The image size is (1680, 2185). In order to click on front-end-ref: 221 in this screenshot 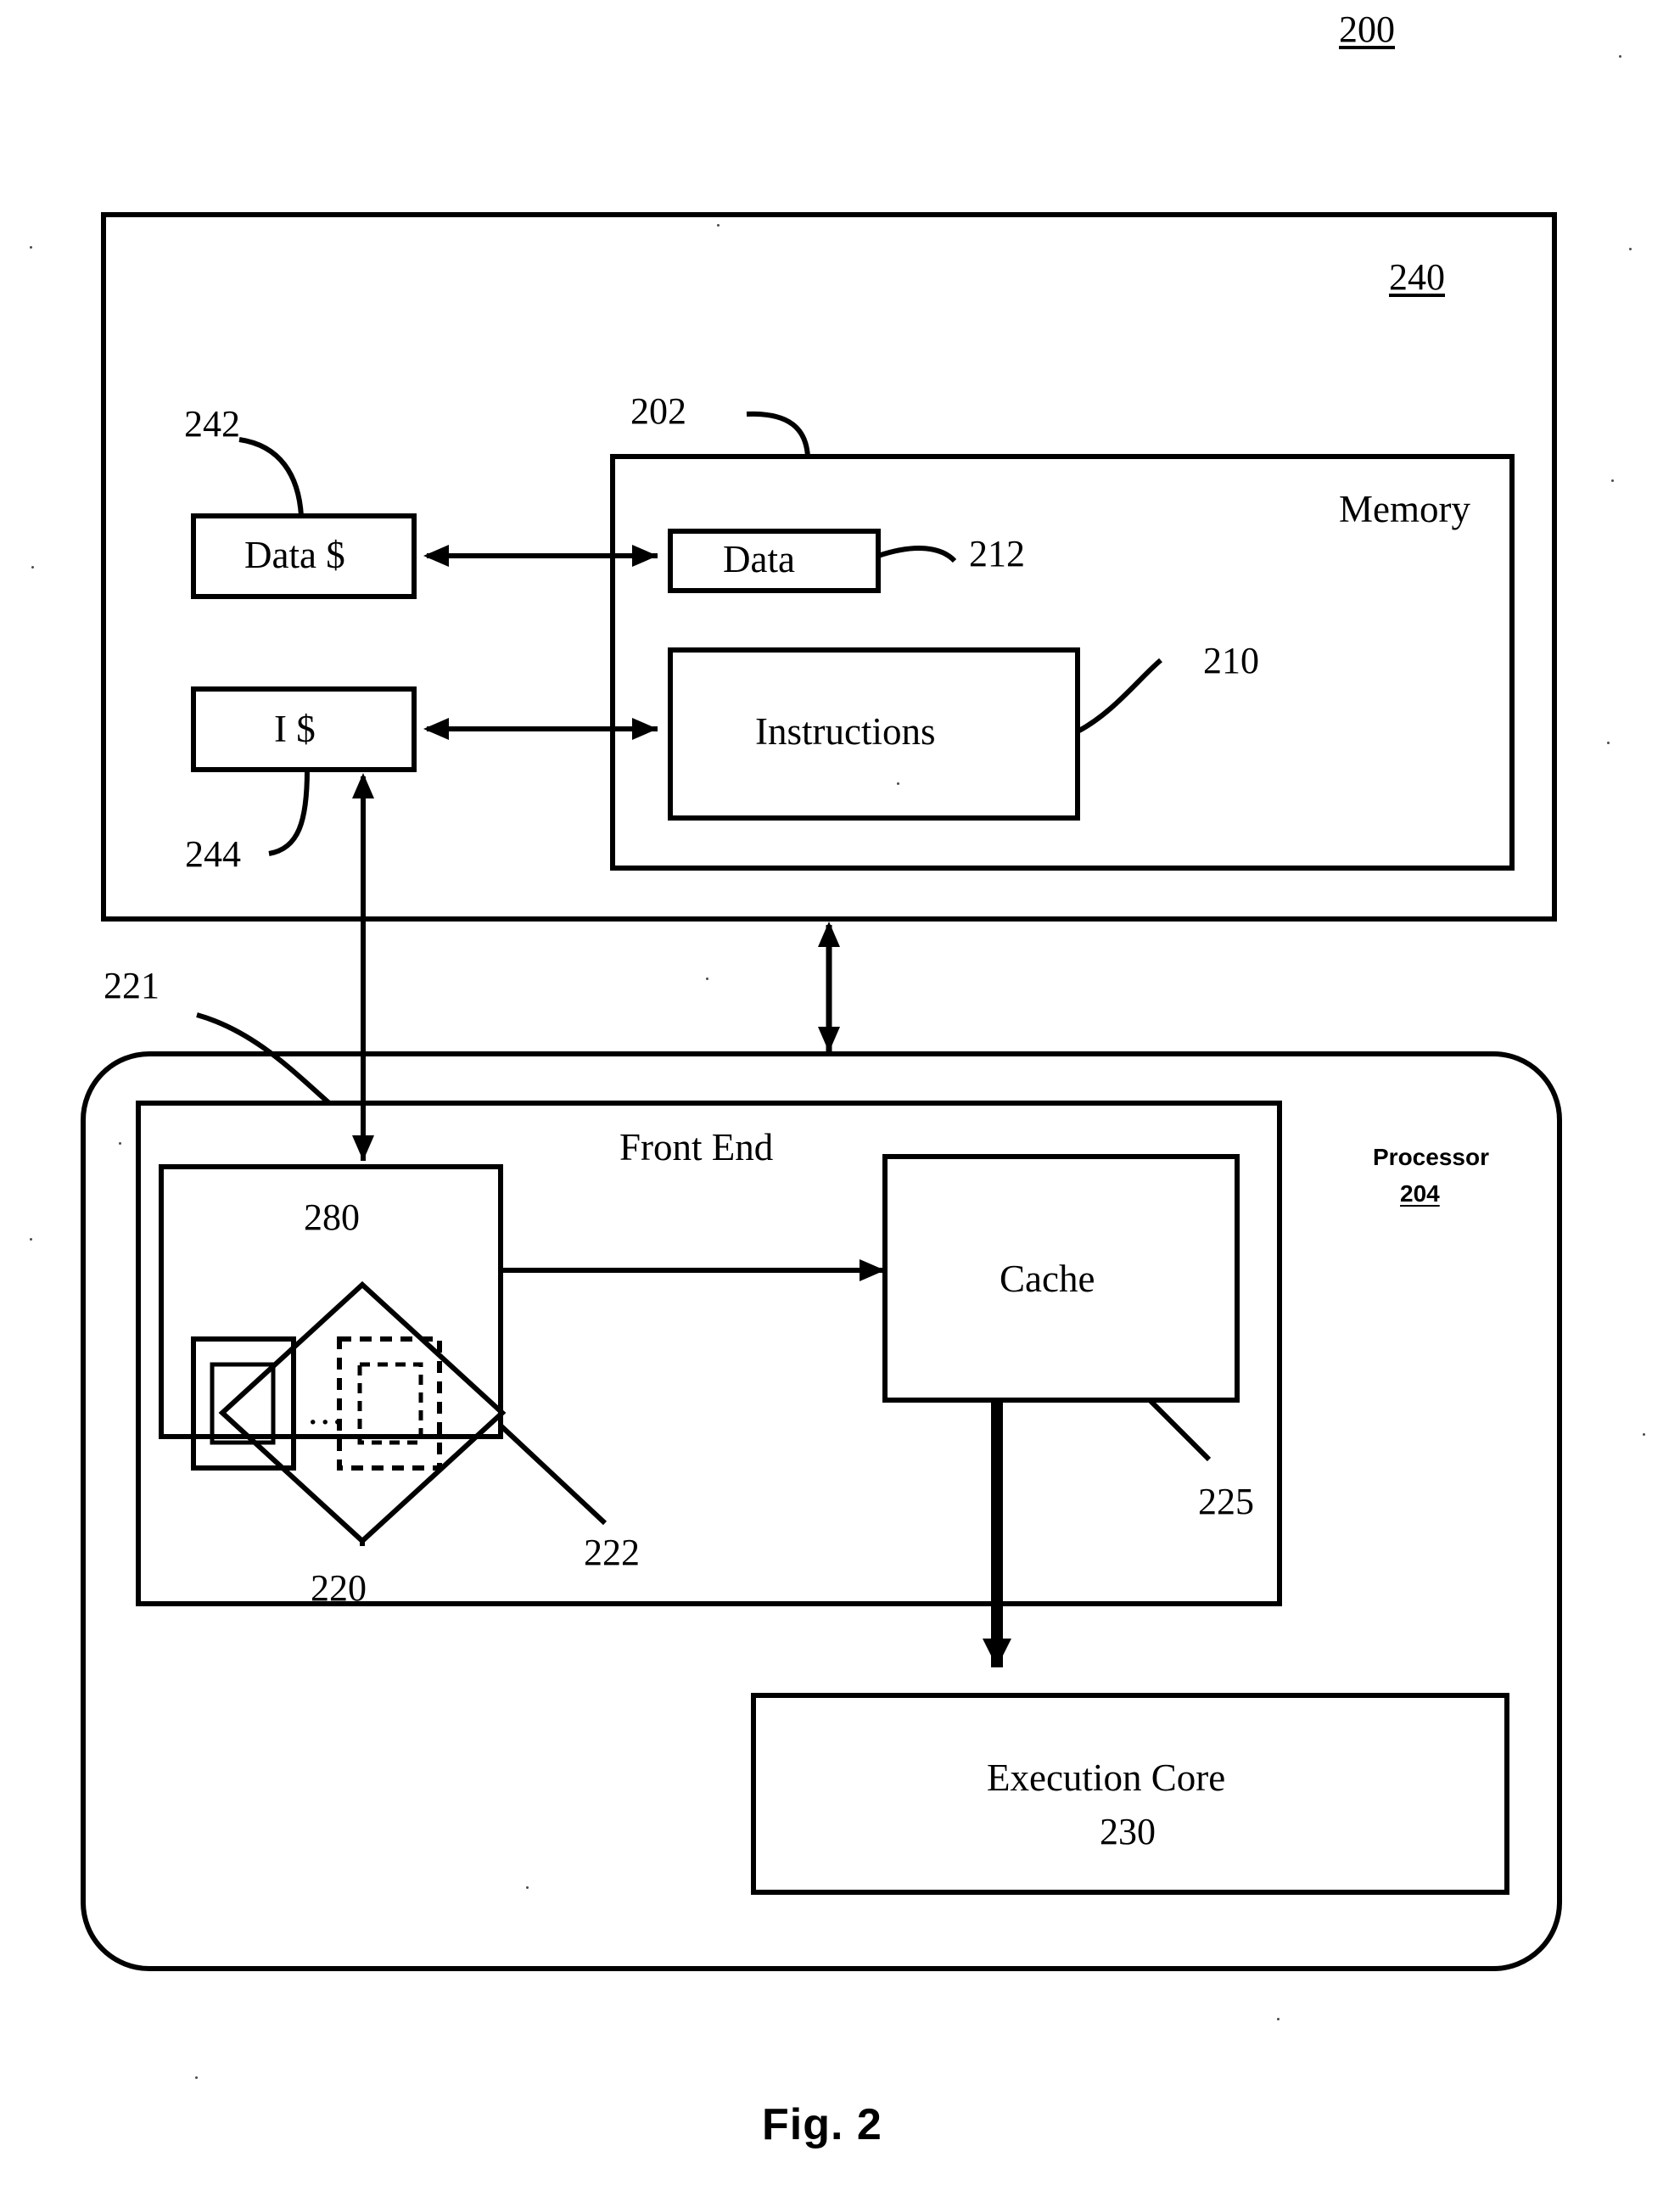, I will do `click(132, 985)`.